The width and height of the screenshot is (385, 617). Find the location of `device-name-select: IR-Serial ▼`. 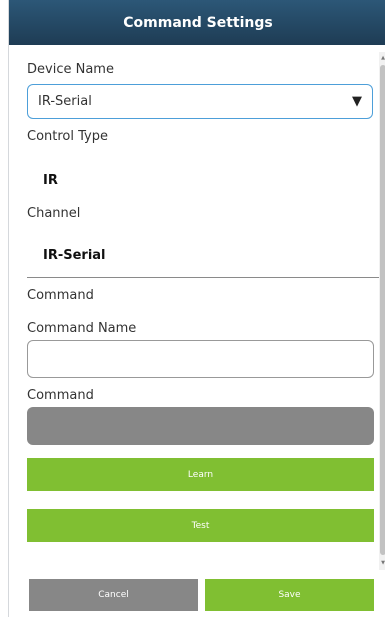

device-name-select: IR-Serial ▼ is located at coordinates (200, 101).